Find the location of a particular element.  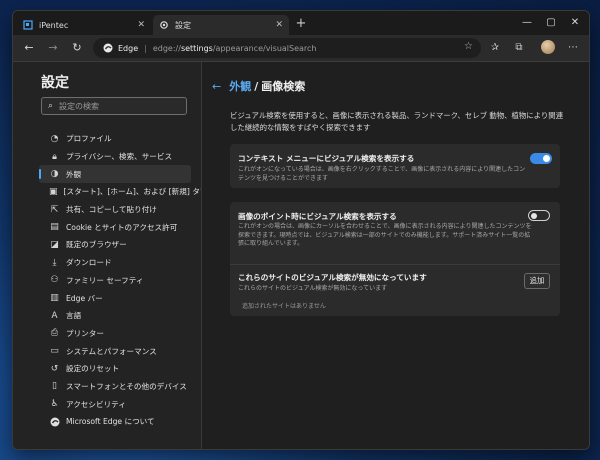

toggle-knob is located at coordinates (546, 158).